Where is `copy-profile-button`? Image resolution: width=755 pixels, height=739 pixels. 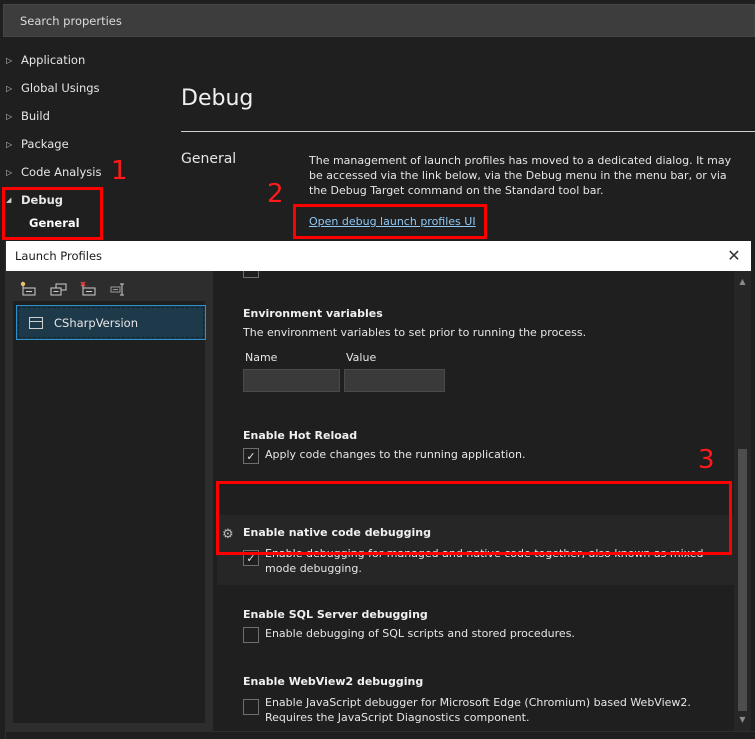 copy-profile-button is located at coordinates (58, 289).